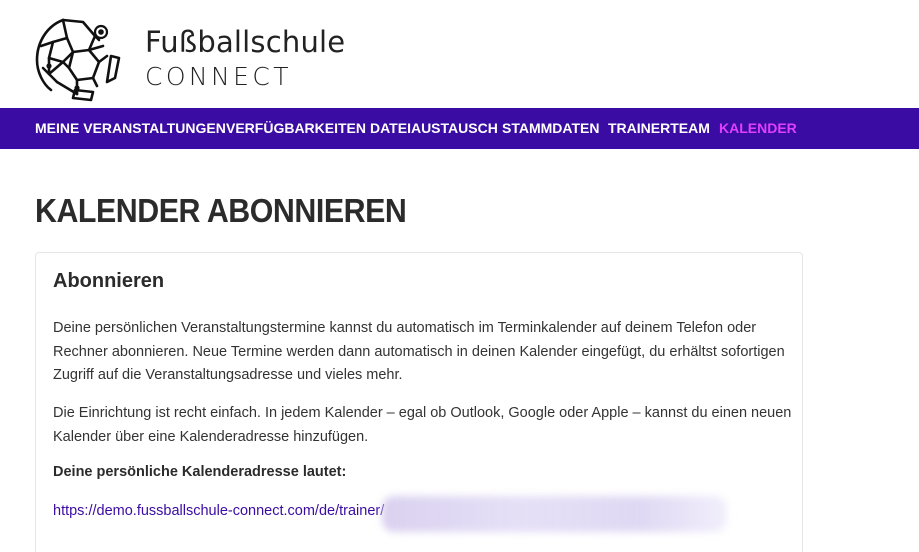  I want to click on logo-wordmark: Fußballschule CONNECT, so click(245, 58).